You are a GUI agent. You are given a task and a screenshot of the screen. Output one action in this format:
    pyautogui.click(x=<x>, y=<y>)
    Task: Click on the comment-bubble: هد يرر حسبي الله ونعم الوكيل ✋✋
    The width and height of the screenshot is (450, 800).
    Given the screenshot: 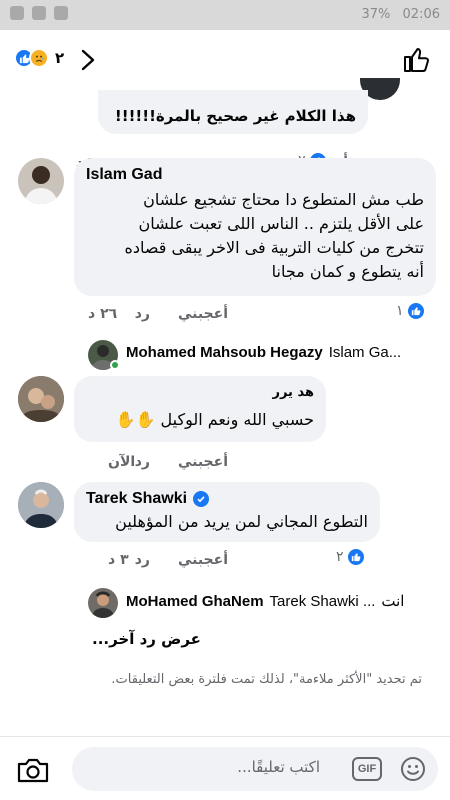 What is the action you would take?
    pyautogui.click(x=200, y=409)
    